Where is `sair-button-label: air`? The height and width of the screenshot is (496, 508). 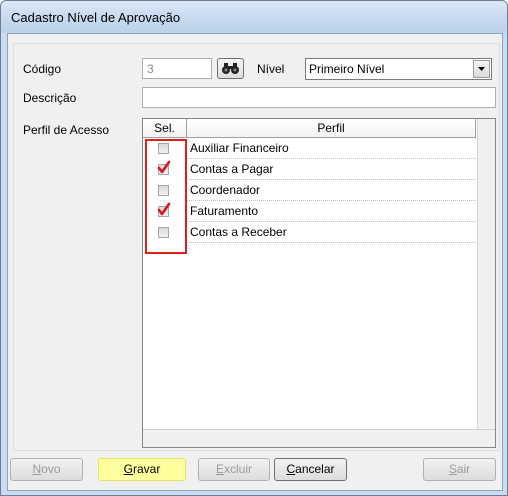
sair-button-label: air is located at coordinates (463, 469).